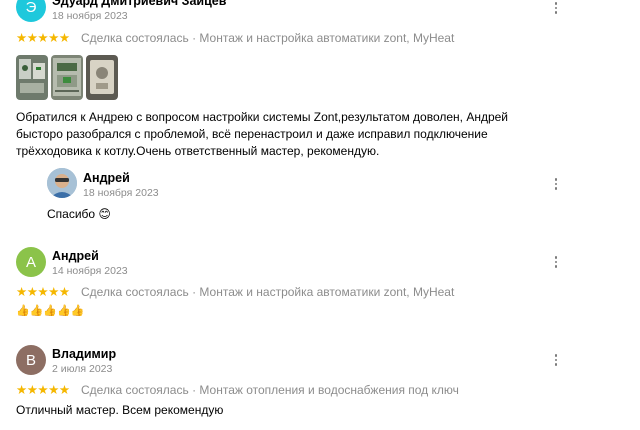 The image size is (640, 430). I want to click on review-text: 👍👍👍👍👍, so click(50, 311).